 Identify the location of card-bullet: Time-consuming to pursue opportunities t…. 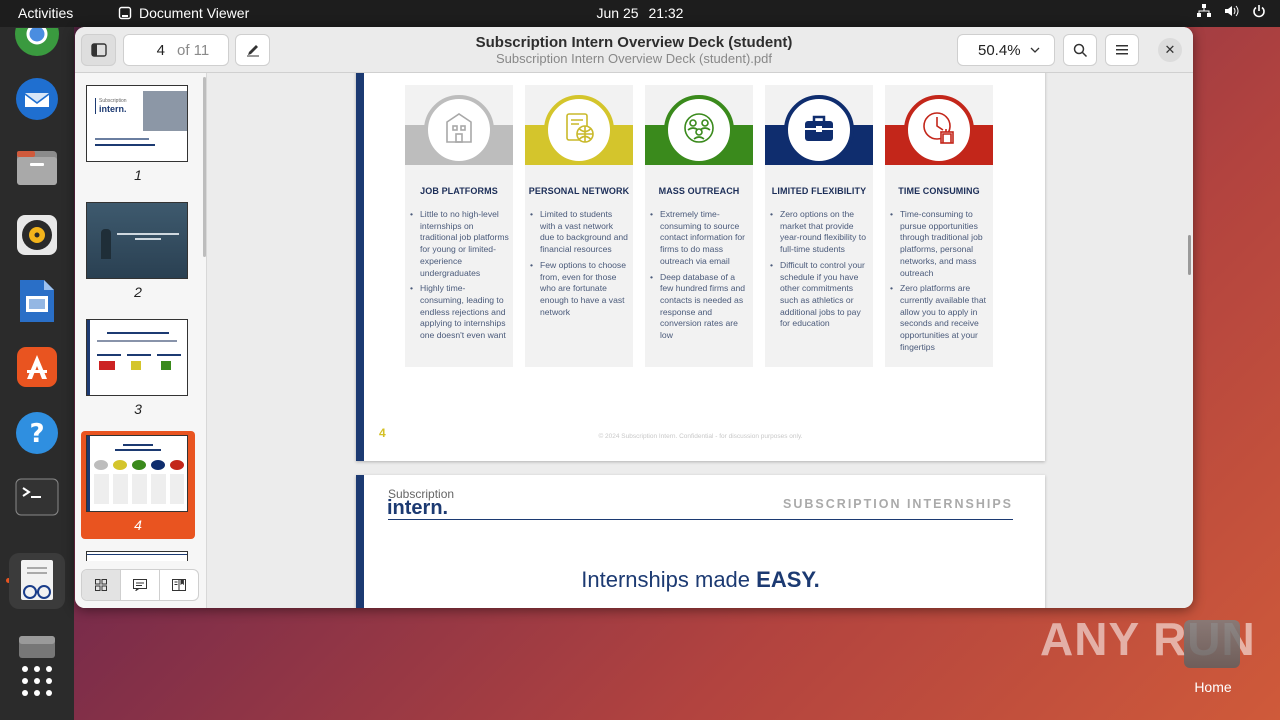
(939, 244).